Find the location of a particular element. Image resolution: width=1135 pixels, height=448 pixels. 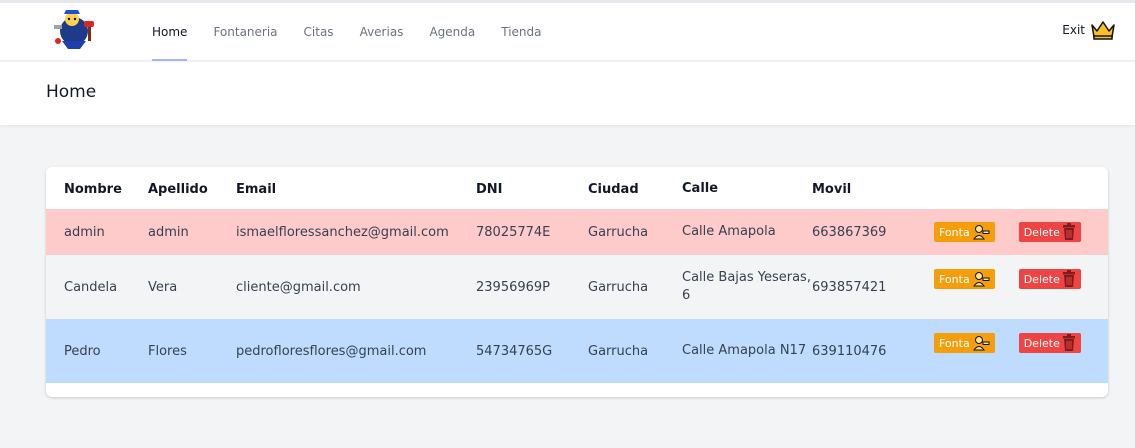

cell-dni: 54734765G is located at coordinates (514, 351).